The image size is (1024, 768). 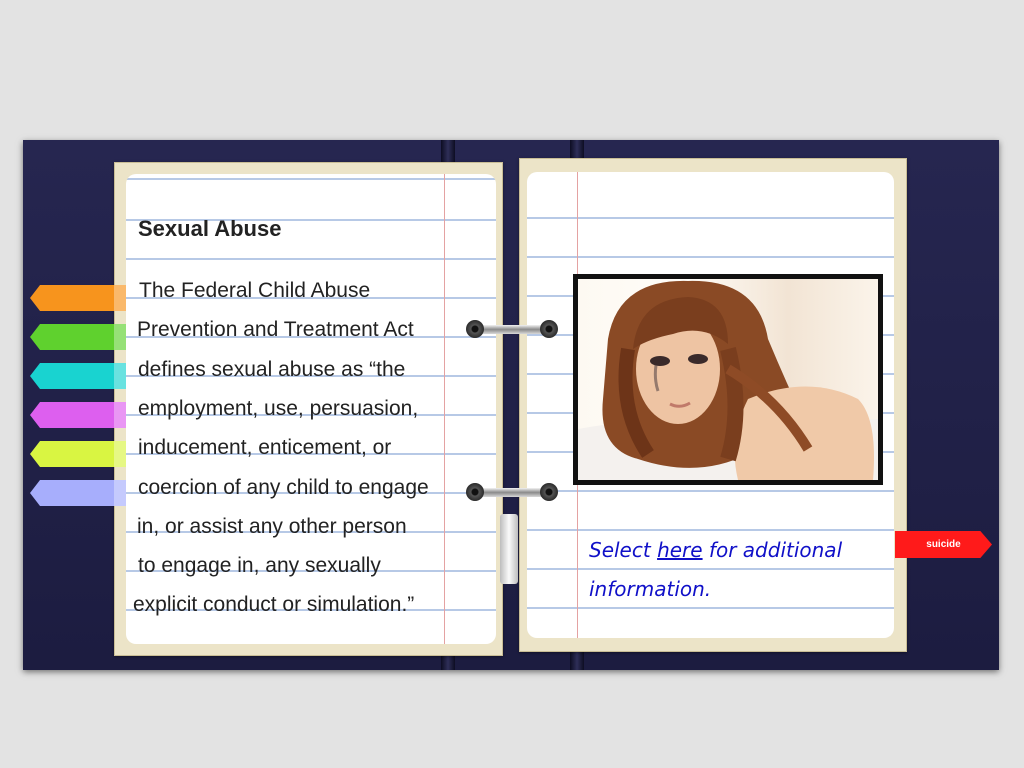 I want to click on here-link: here, so click(x=680, y=550).